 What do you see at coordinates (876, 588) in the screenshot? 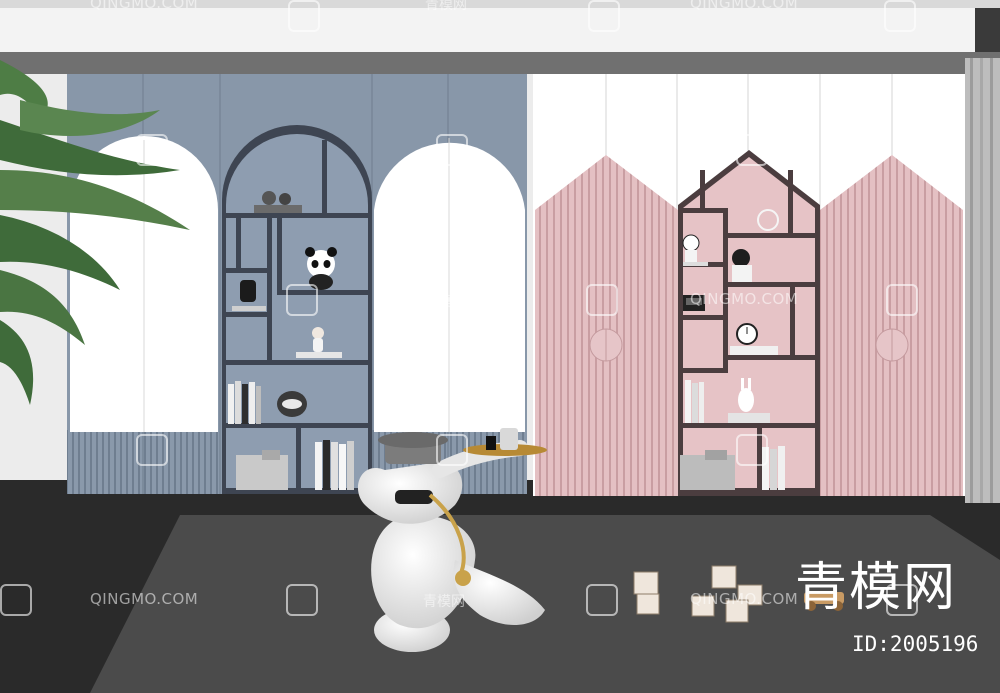
I see `brand-logo-text: 青模网` at bounding box center [876, 588].